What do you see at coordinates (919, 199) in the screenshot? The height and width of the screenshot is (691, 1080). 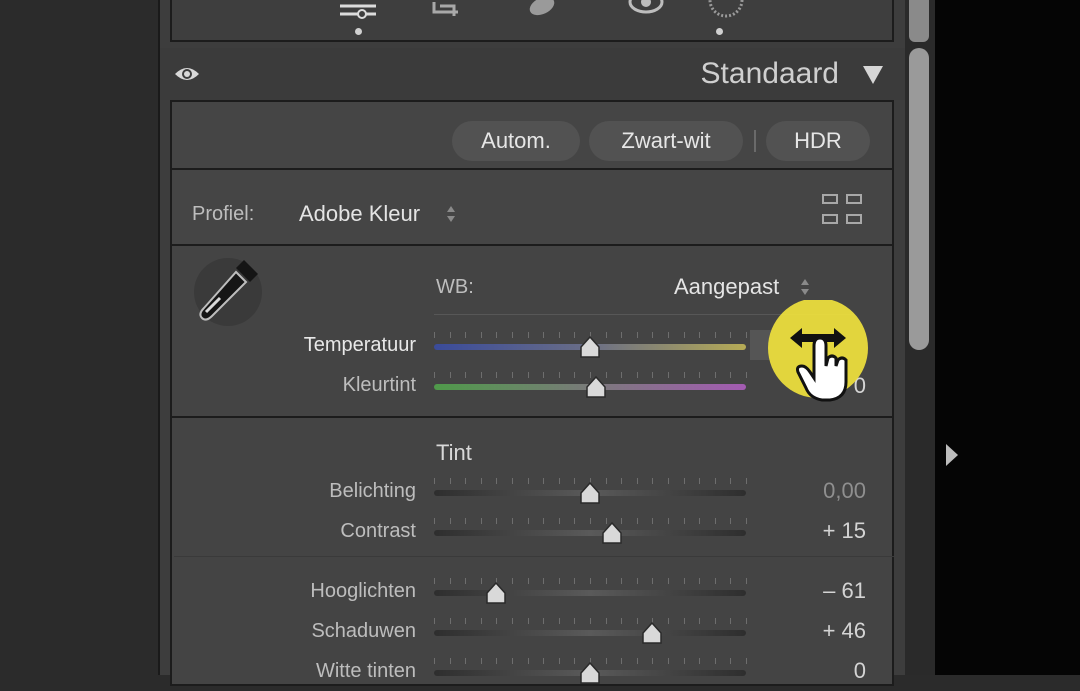 I see `scrollbar-thumb` at bounding box center [919, 199].